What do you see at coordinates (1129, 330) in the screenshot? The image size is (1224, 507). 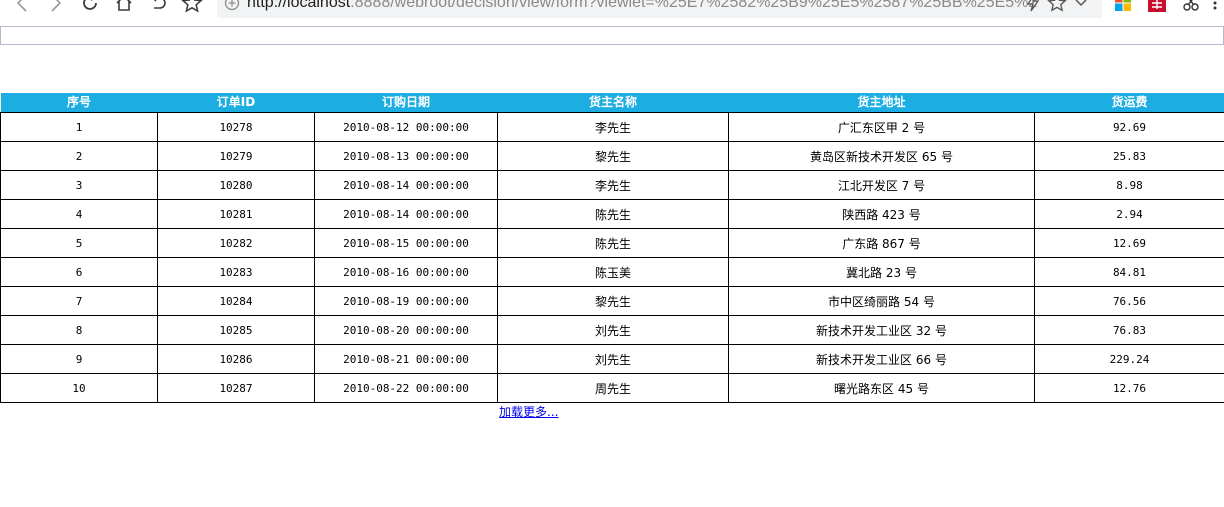 I see `cell-freight: 76.83` at bounding box center [1129, 330].